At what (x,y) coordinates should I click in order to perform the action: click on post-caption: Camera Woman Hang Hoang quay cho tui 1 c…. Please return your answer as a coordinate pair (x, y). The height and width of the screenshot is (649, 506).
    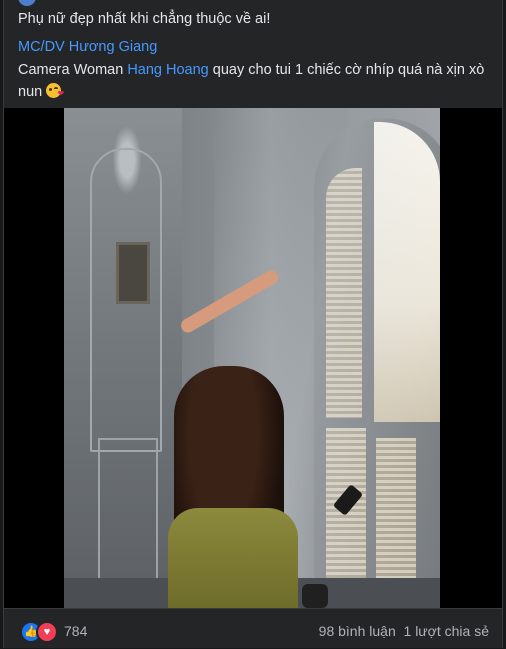
    Looking at the image, I should click on (253, 81).